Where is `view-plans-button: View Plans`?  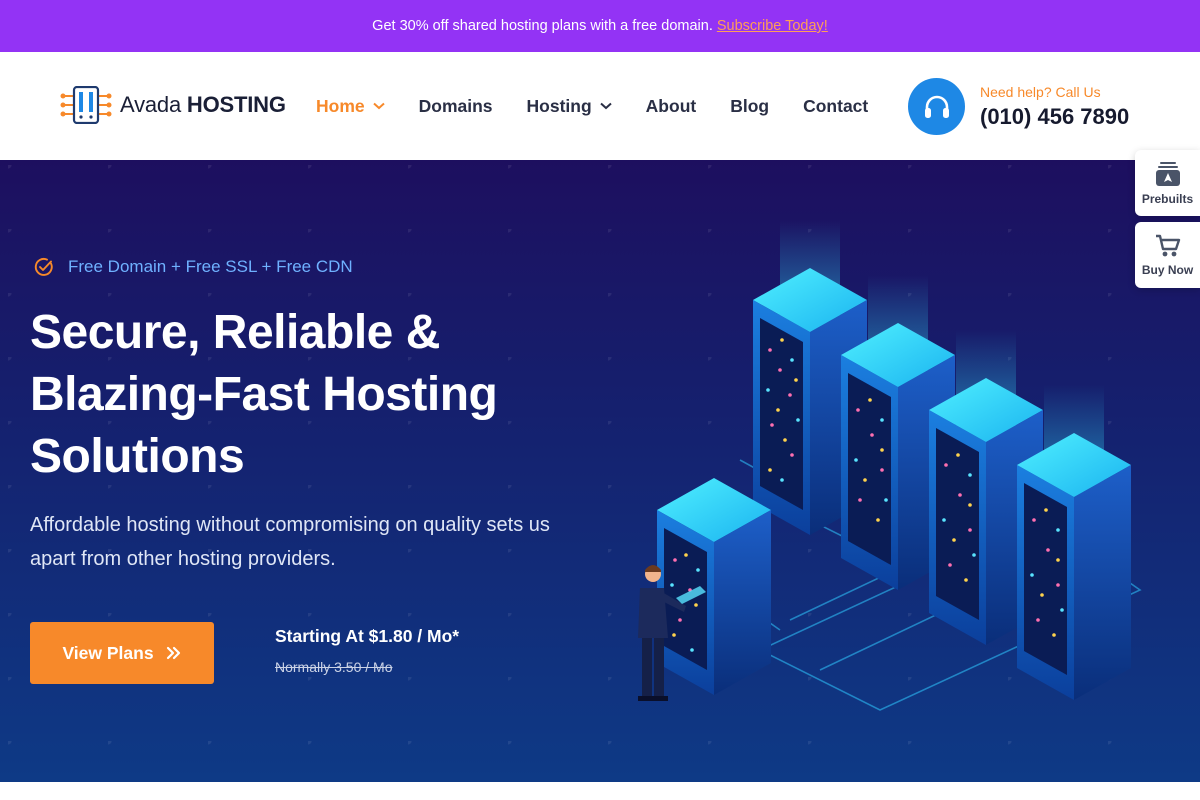
view-plans-button: View Plans is located at coordinates (122, 653).